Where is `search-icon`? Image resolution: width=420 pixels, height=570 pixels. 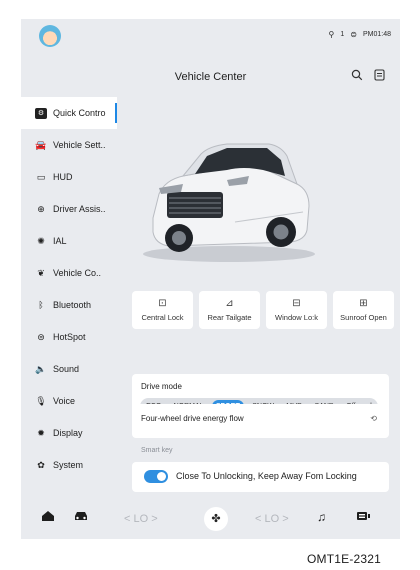
search-icon is located at coordinates (357, 76).